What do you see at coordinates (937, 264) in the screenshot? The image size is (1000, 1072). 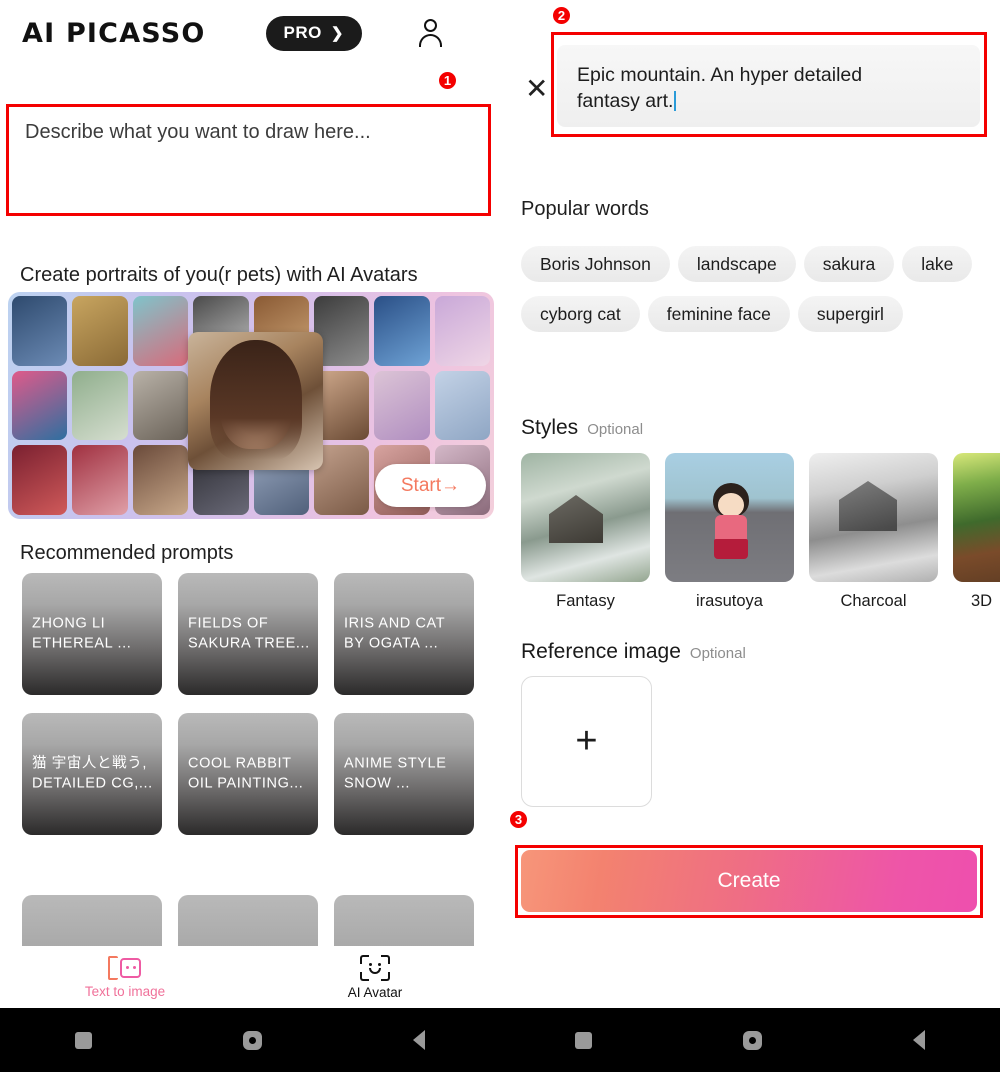 I see `popular-word-chip: lake` at bounding box center [937, 264].